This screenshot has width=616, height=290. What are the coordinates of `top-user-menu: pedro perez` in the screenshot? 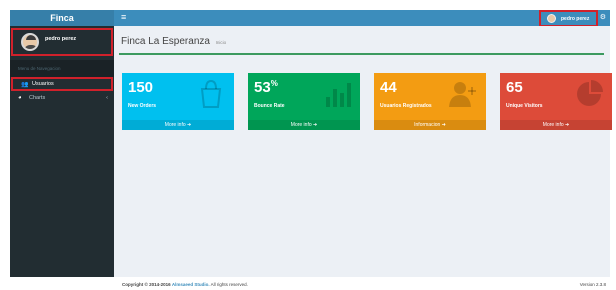 It's located at (568, 18).